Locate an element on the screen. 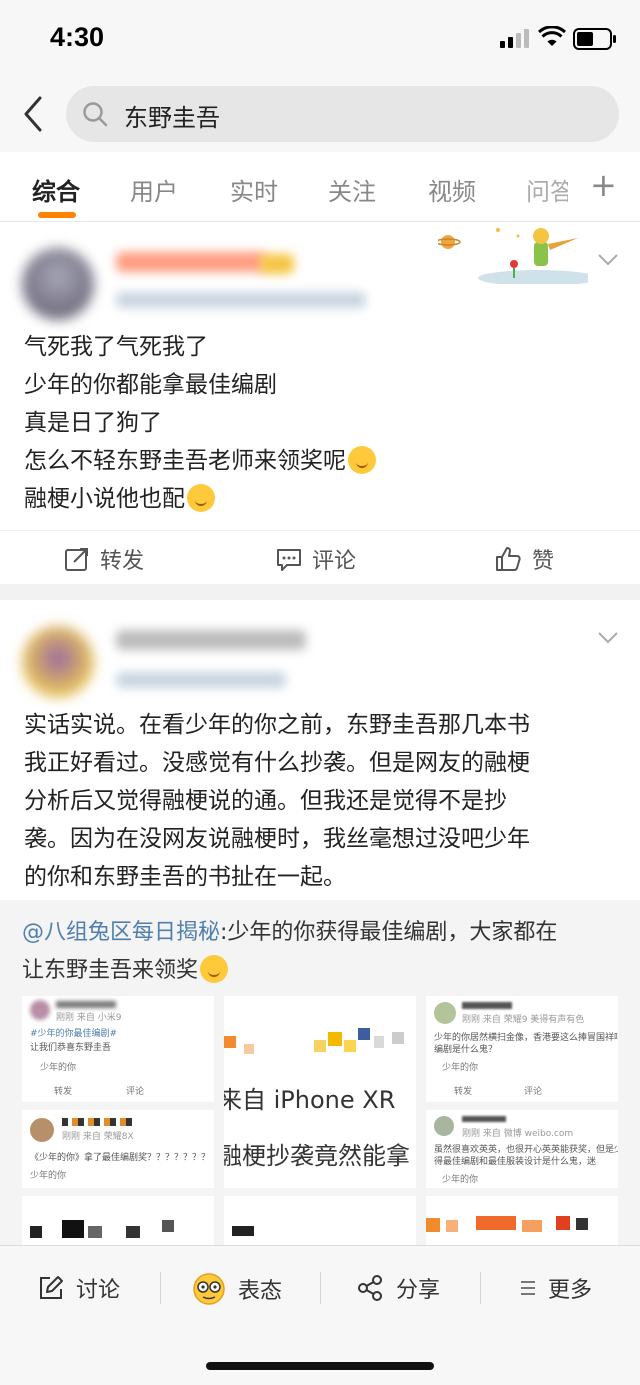 Image resolution: width=640 pixels, height=1385 pixels. post-line: 我正好看过。没感觉有什么抄袭。但是网友的融梗 is located at coordinates (277, 763).